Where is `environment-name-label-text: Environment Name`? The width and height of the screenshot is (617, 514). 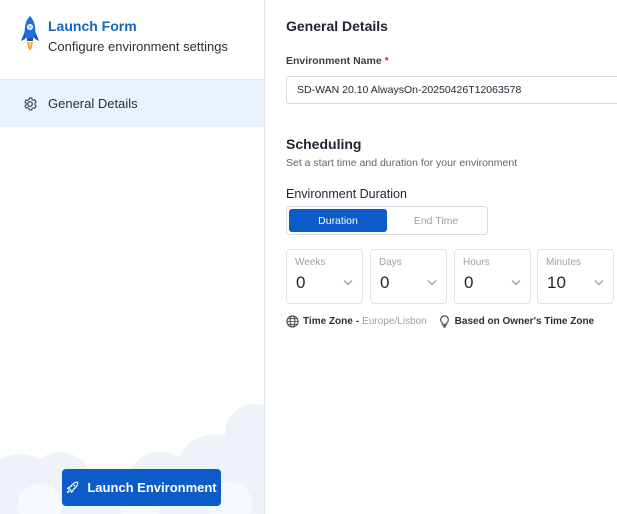 environment-name-label-text: Environment Name is located at coordinates (334, 61).